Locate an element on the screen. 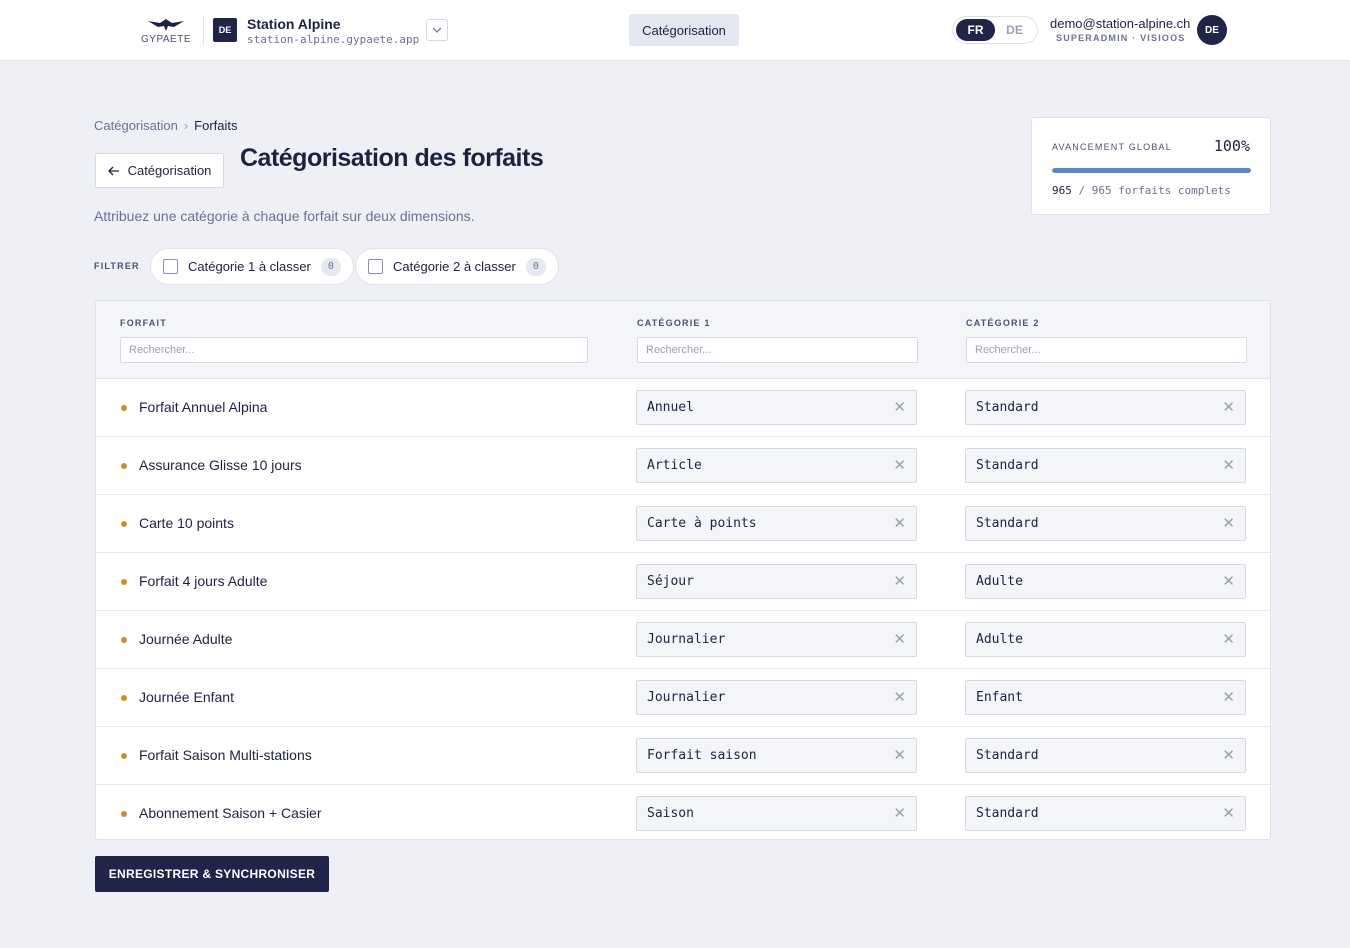  user-role: SUPERADMIN · VISIOOS is located at coordinates (1121, 38).